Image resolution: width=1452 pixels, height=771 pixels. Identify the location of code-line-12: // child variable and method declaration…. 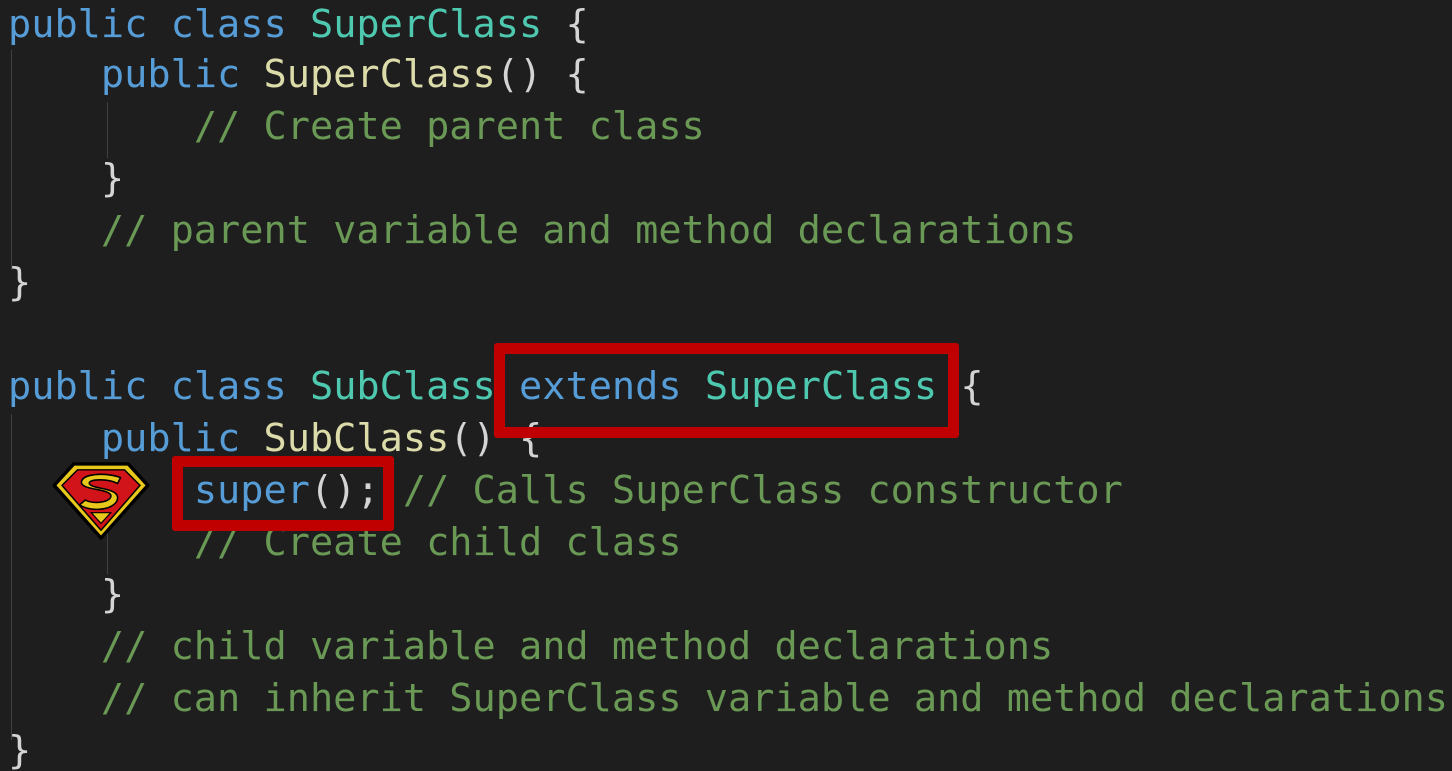
(530, 647).